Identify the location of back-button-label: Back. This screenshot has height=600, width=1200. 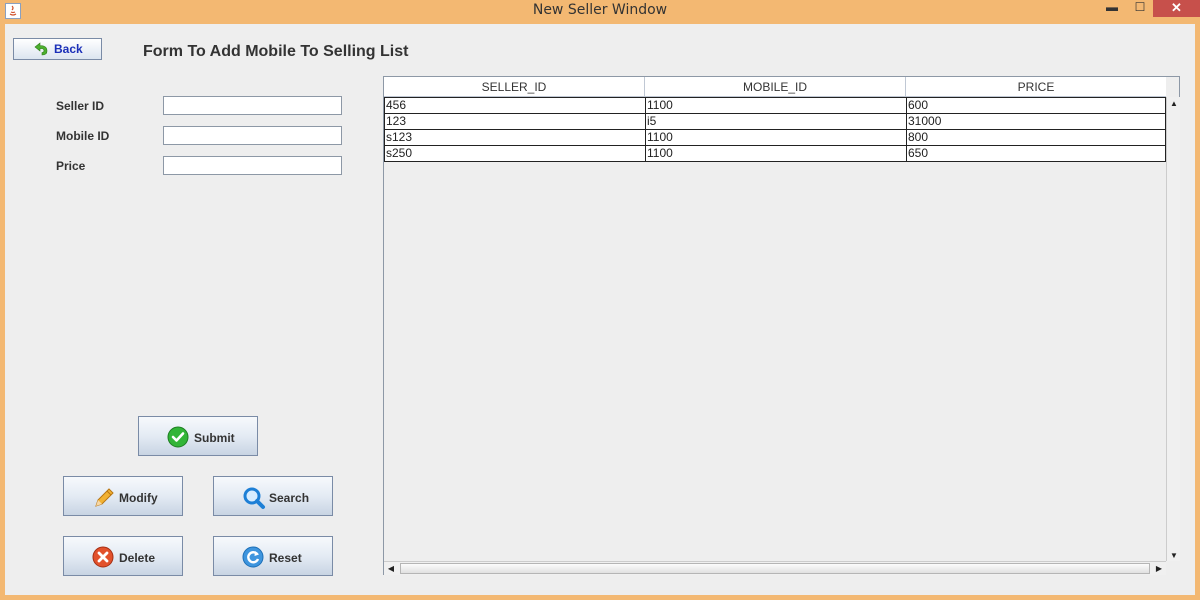
(68, 49).